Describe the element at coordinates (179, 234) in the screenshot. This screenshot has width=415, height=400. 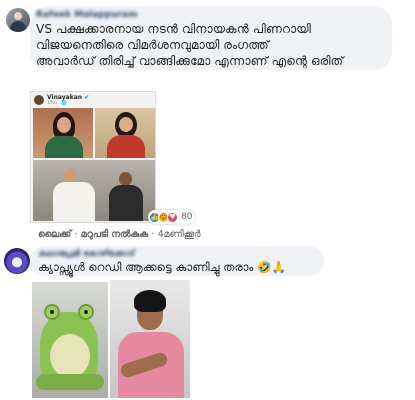
I see `comment-timestamp: 4മണിക്കൂർ` at that location.